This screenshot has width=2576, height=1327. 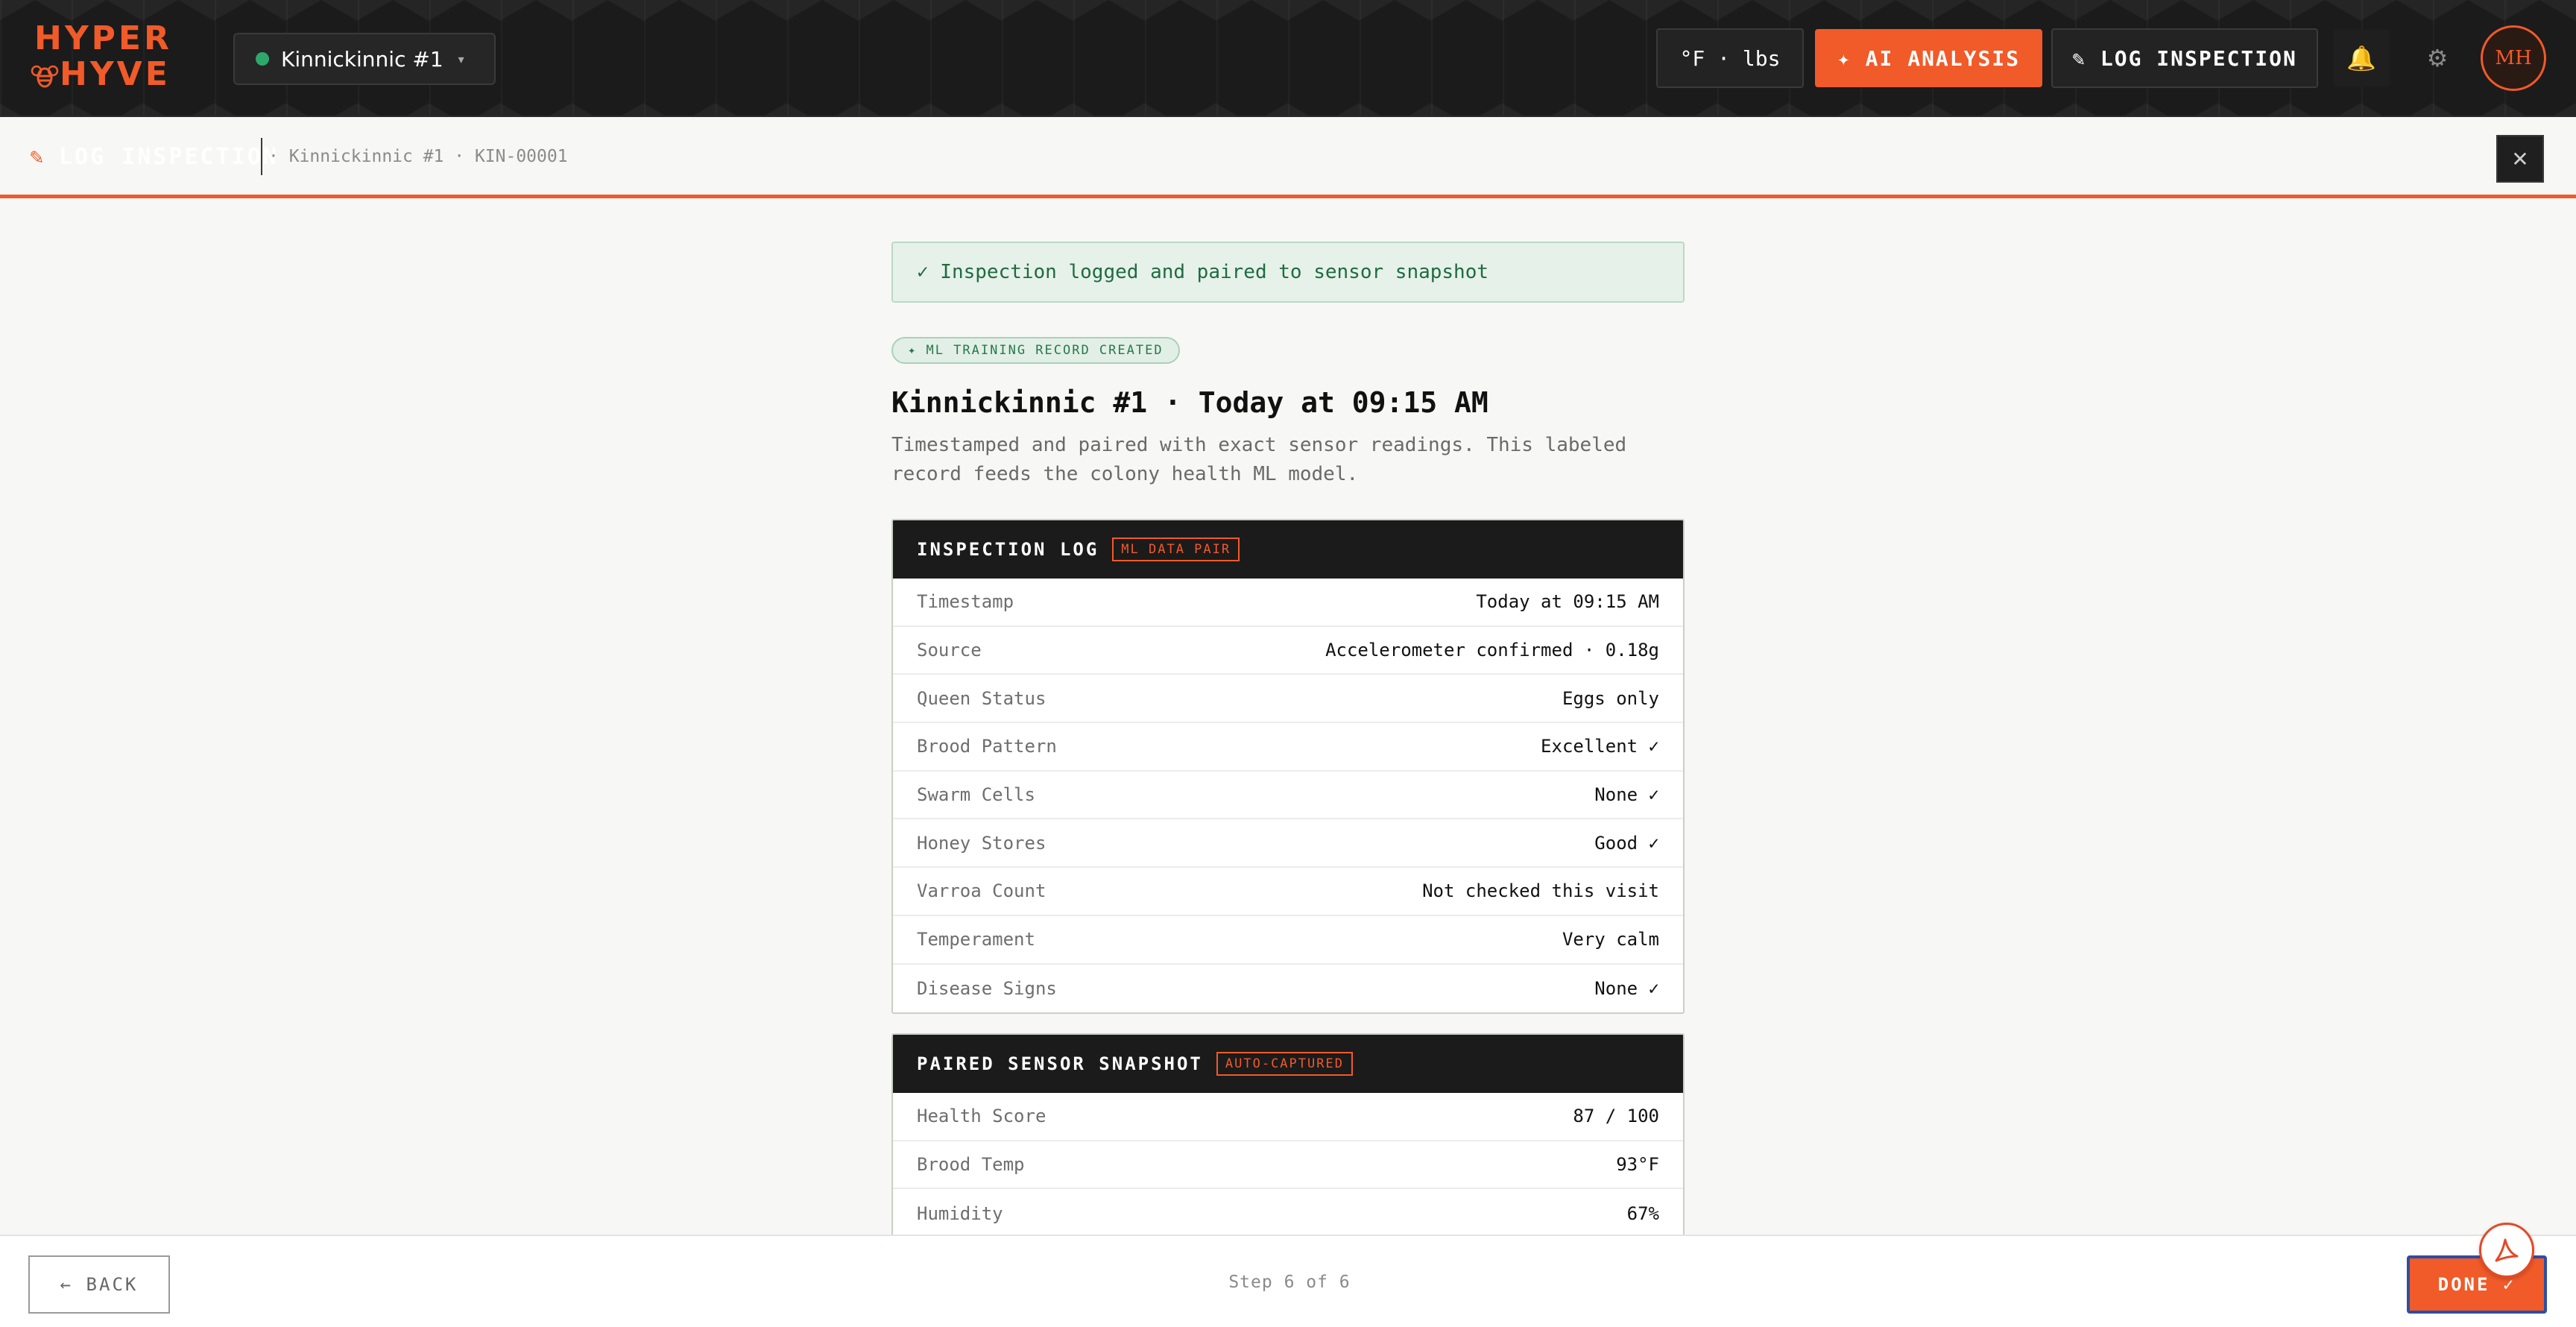 I want to click on row-value: Excellent ✓, so click(x=1600, y=746).